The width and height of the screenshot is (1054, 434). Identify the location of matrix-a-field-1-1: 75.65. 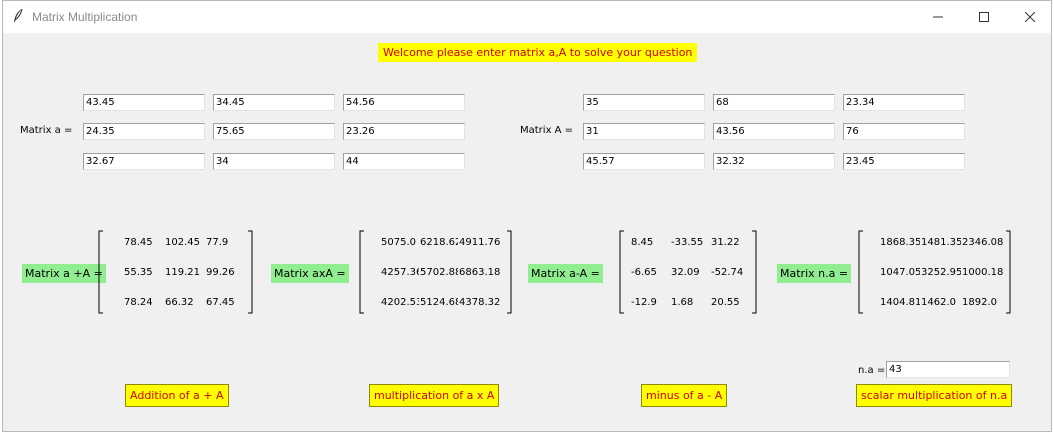
(274, 131).